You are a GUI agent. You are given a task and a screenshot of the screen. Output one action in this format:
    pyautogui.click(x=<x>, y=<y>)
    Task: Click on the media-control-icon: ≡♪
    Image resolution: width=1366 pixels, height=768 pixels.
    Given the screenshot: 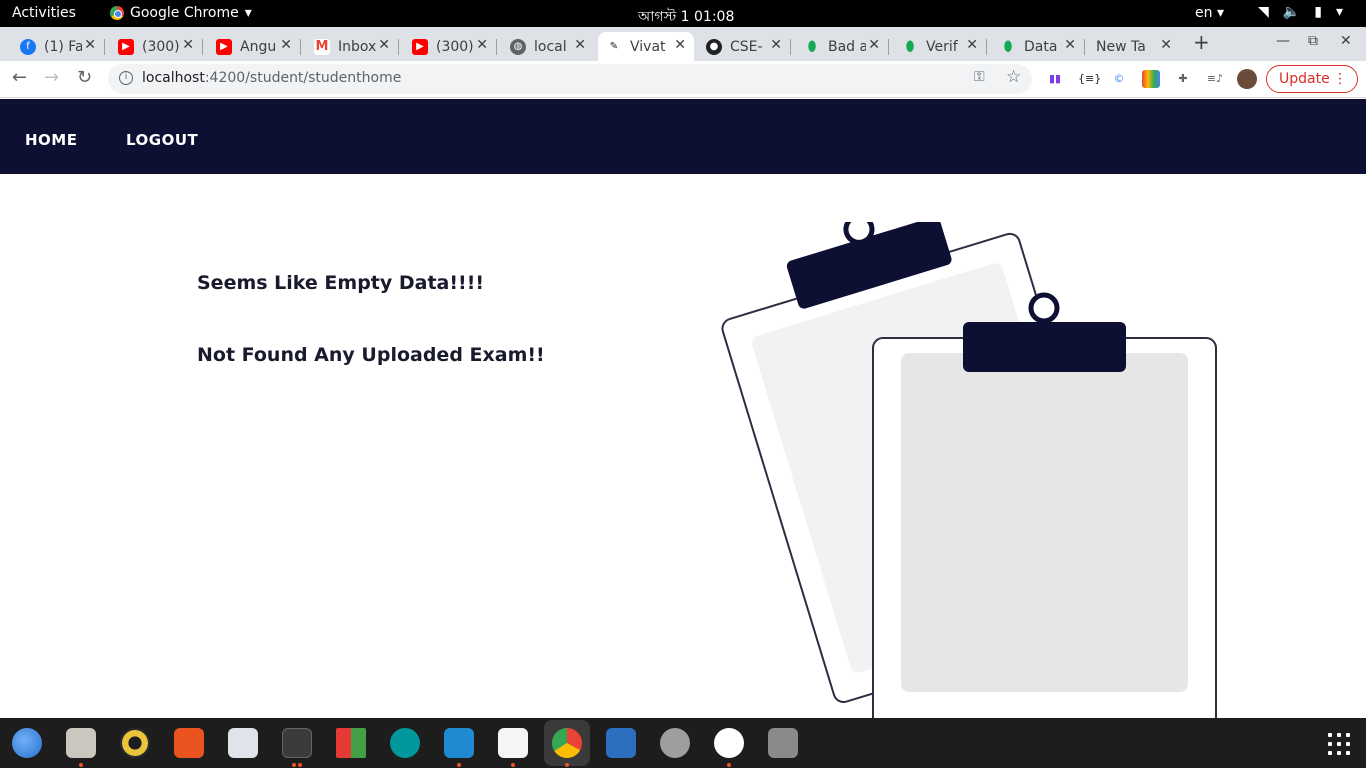 What is the action you would take?
    pyautogui.click(x=1215, y=79)
    